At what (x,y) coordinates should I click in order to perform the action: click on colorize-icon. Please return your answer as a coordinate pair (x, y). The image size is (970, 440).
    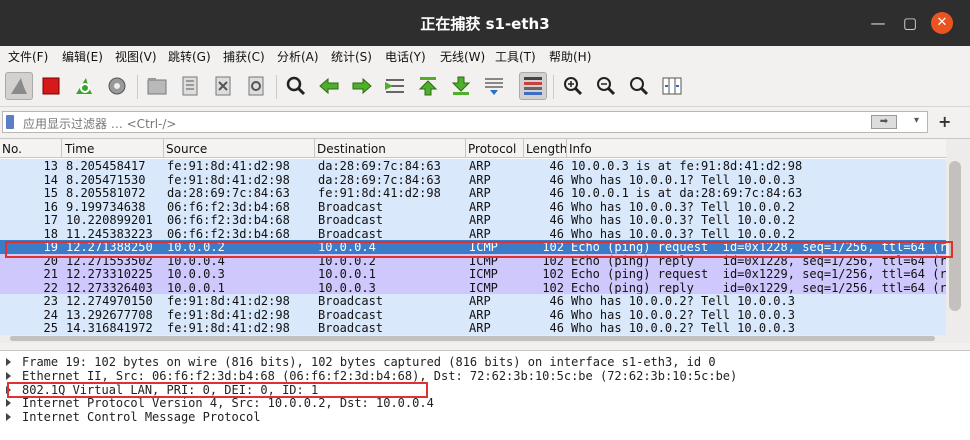
    Looking at the image, I should click on (533, 86).